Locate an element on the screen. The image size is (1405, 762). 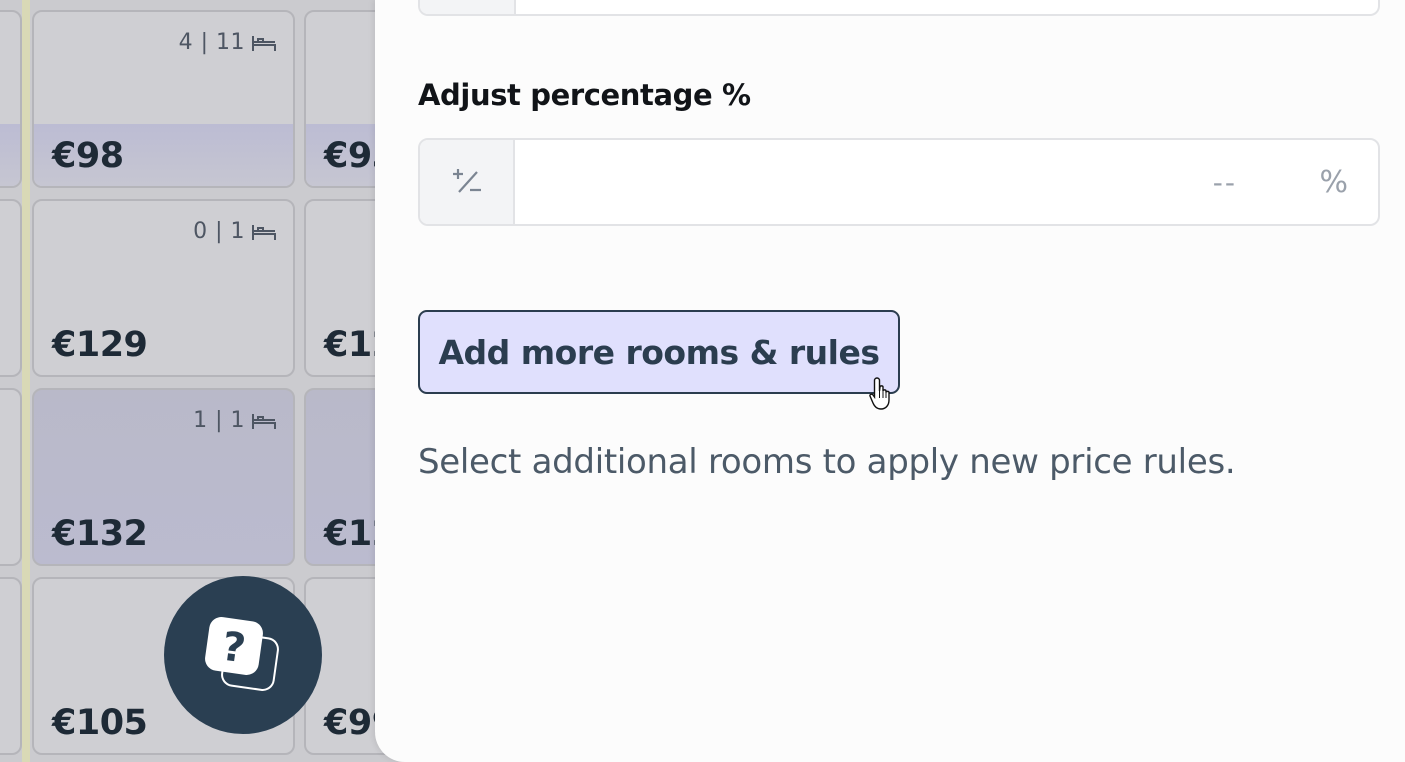
help-button: ? is located at coordinates (243, 655).